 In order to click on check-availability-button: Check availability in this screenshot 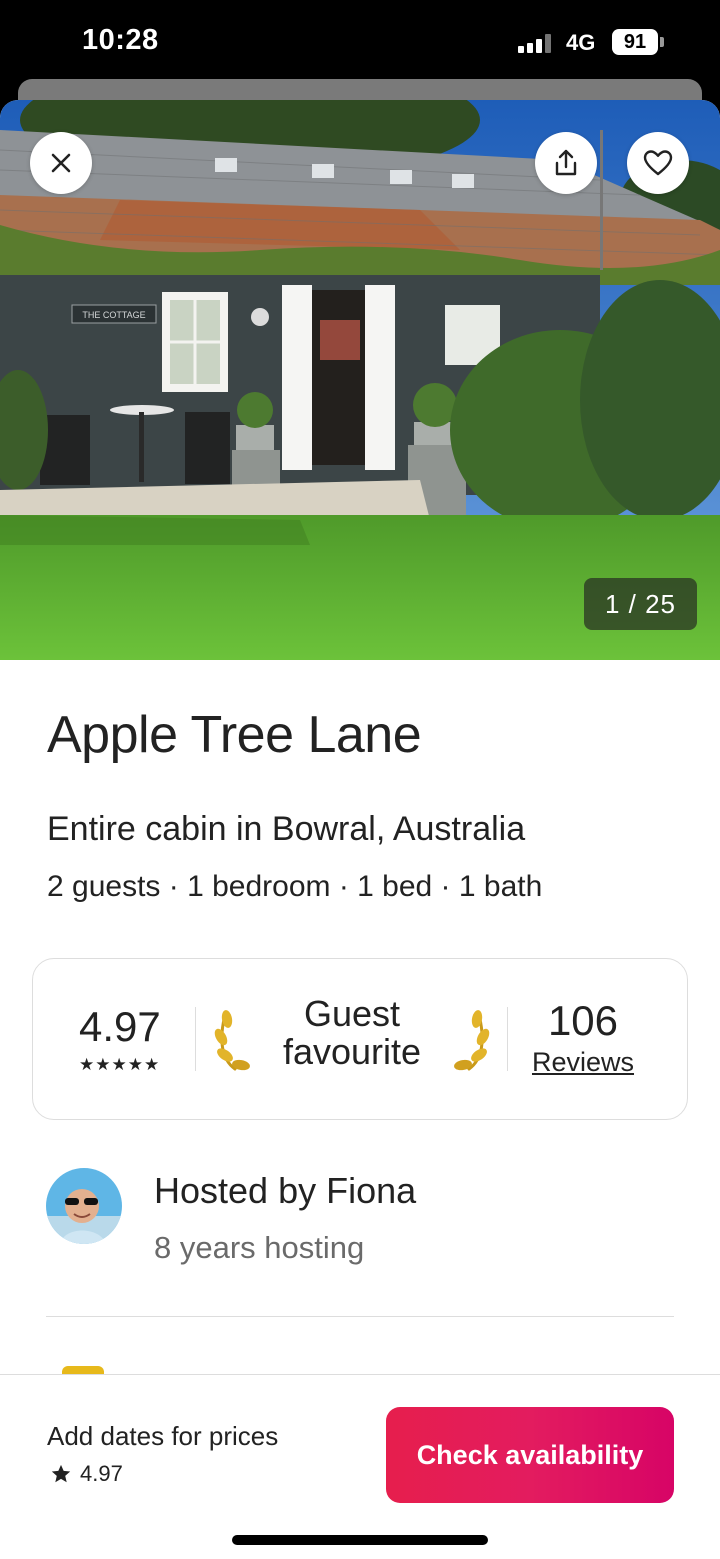, I will do `click(530, 1455)`.